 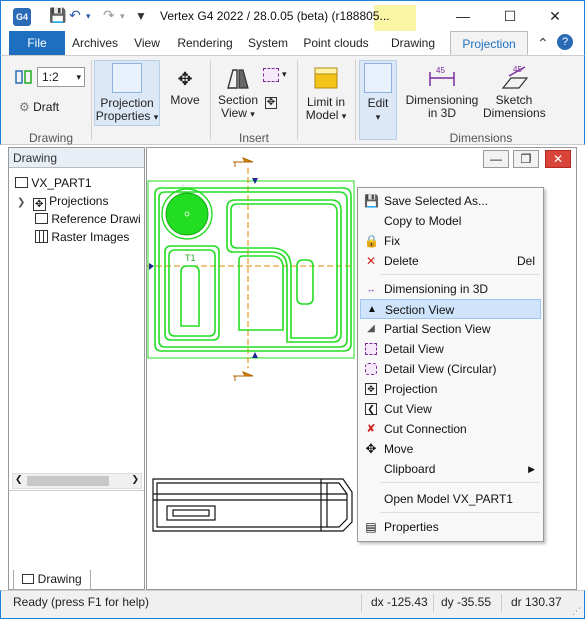 I want to click on drawing-tab: Drawing, so click(x=52, y=580).